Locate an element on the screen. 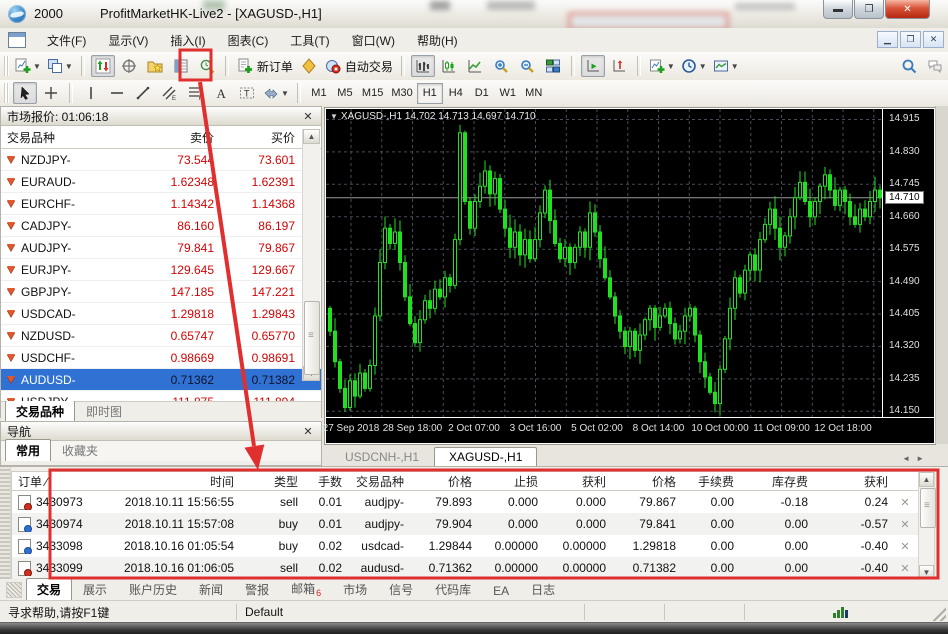 Image resolution: width=948 pixels, height=634 pixels. channel-button: E is located at coordinates (169, 93).